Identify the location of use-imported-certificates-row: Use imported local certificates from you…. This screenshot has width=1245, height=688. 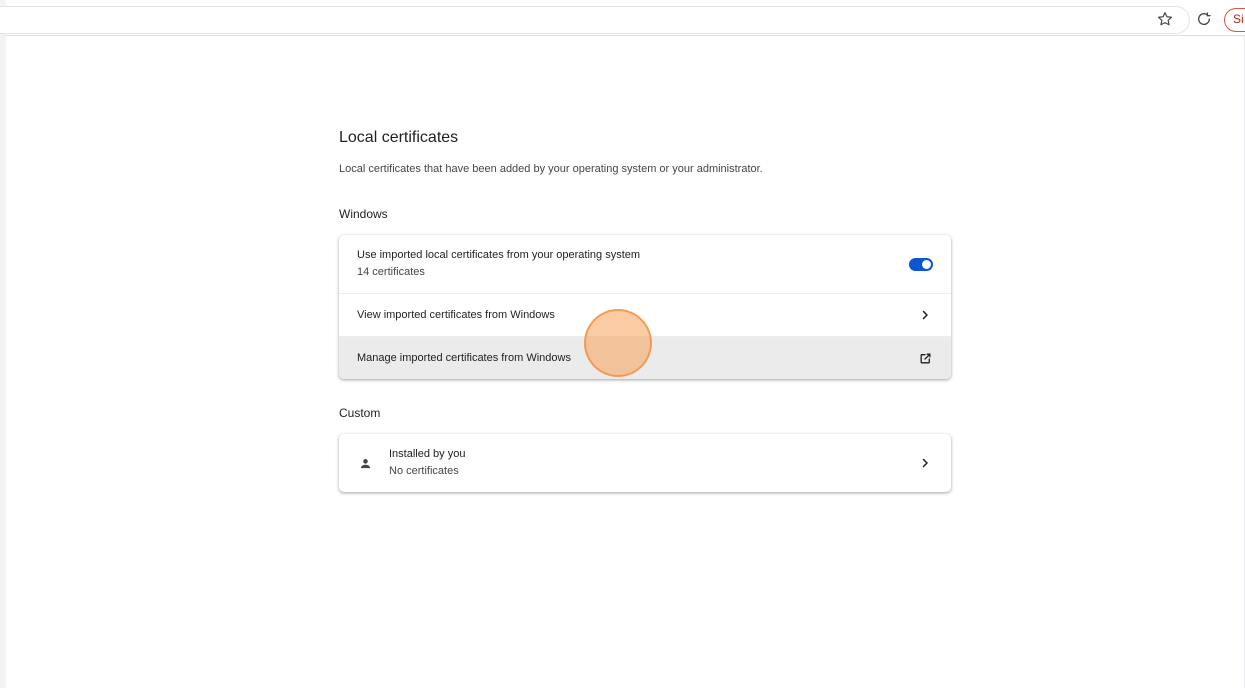
(645, 264).